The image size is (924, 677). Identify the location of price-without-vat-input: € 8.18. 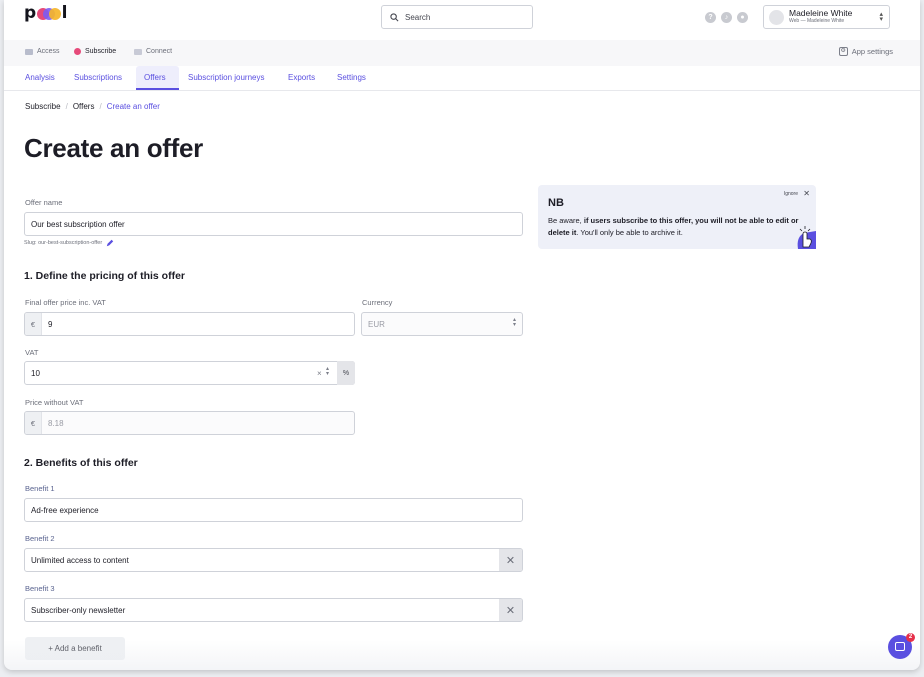
(189, 423).